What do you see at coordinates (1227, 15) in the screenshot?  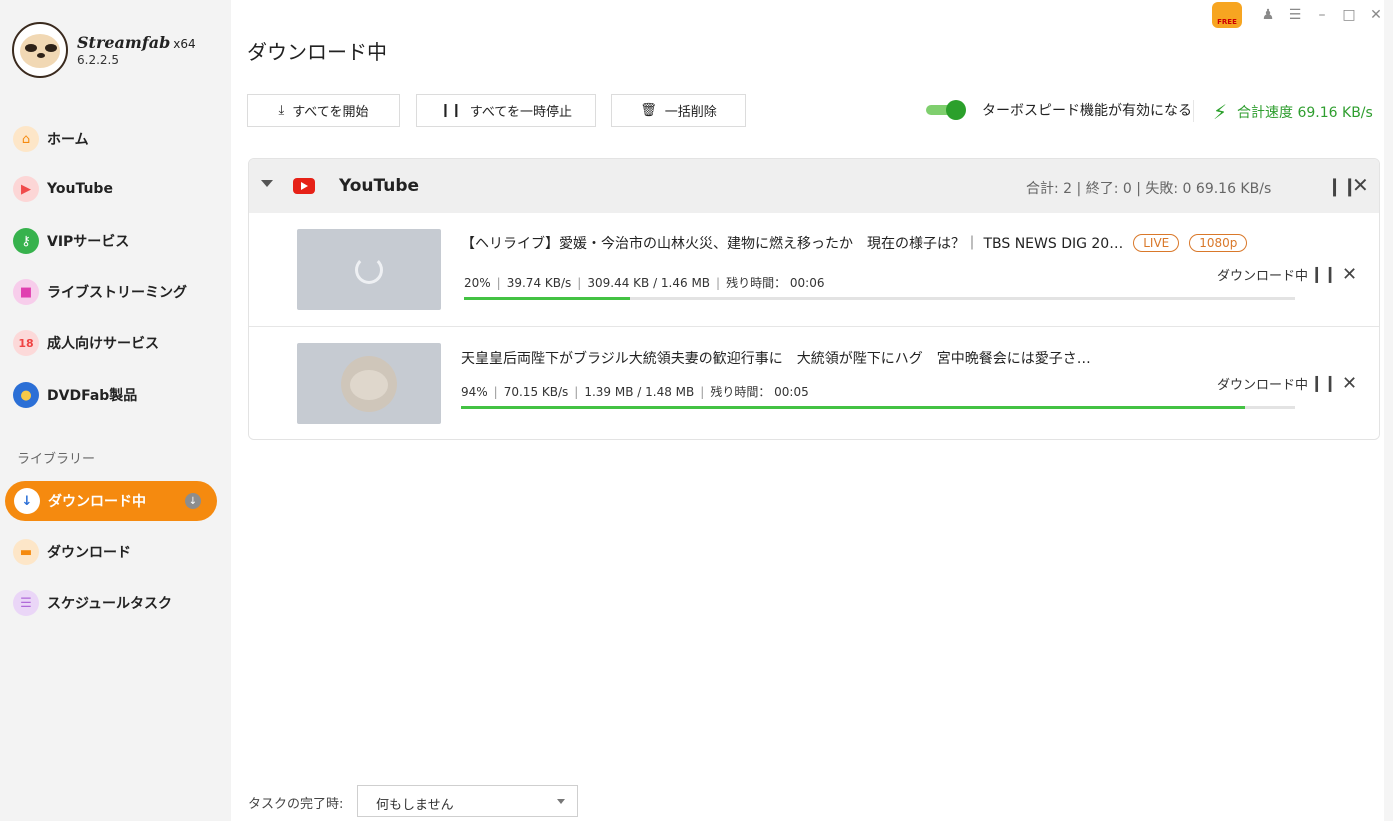 I see `free-badge-icon: FREE` at bounding box center [1227, 15].